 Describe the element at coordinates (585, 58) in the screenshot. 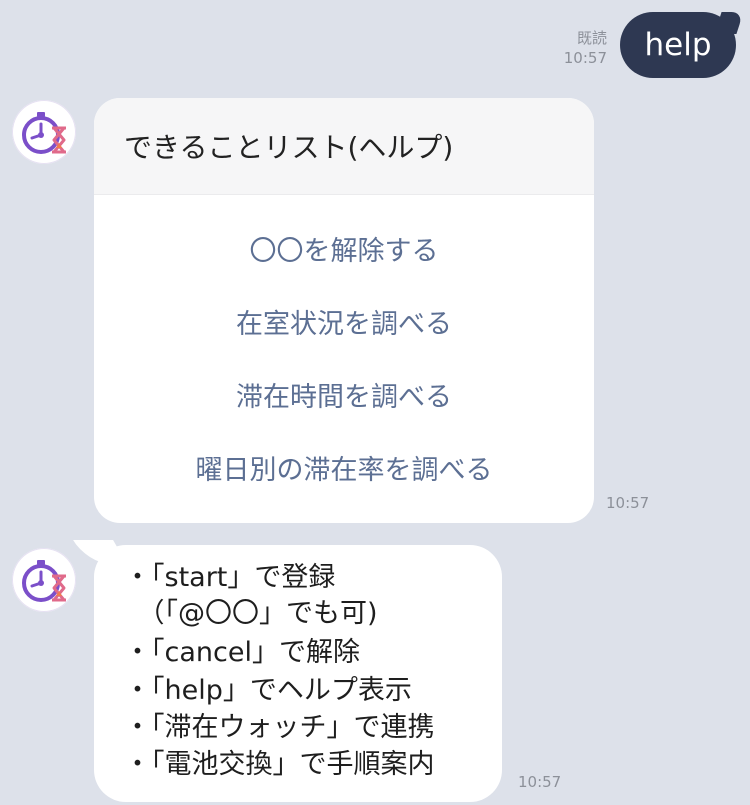

I see `outgoing-time: 10:57` at that location.